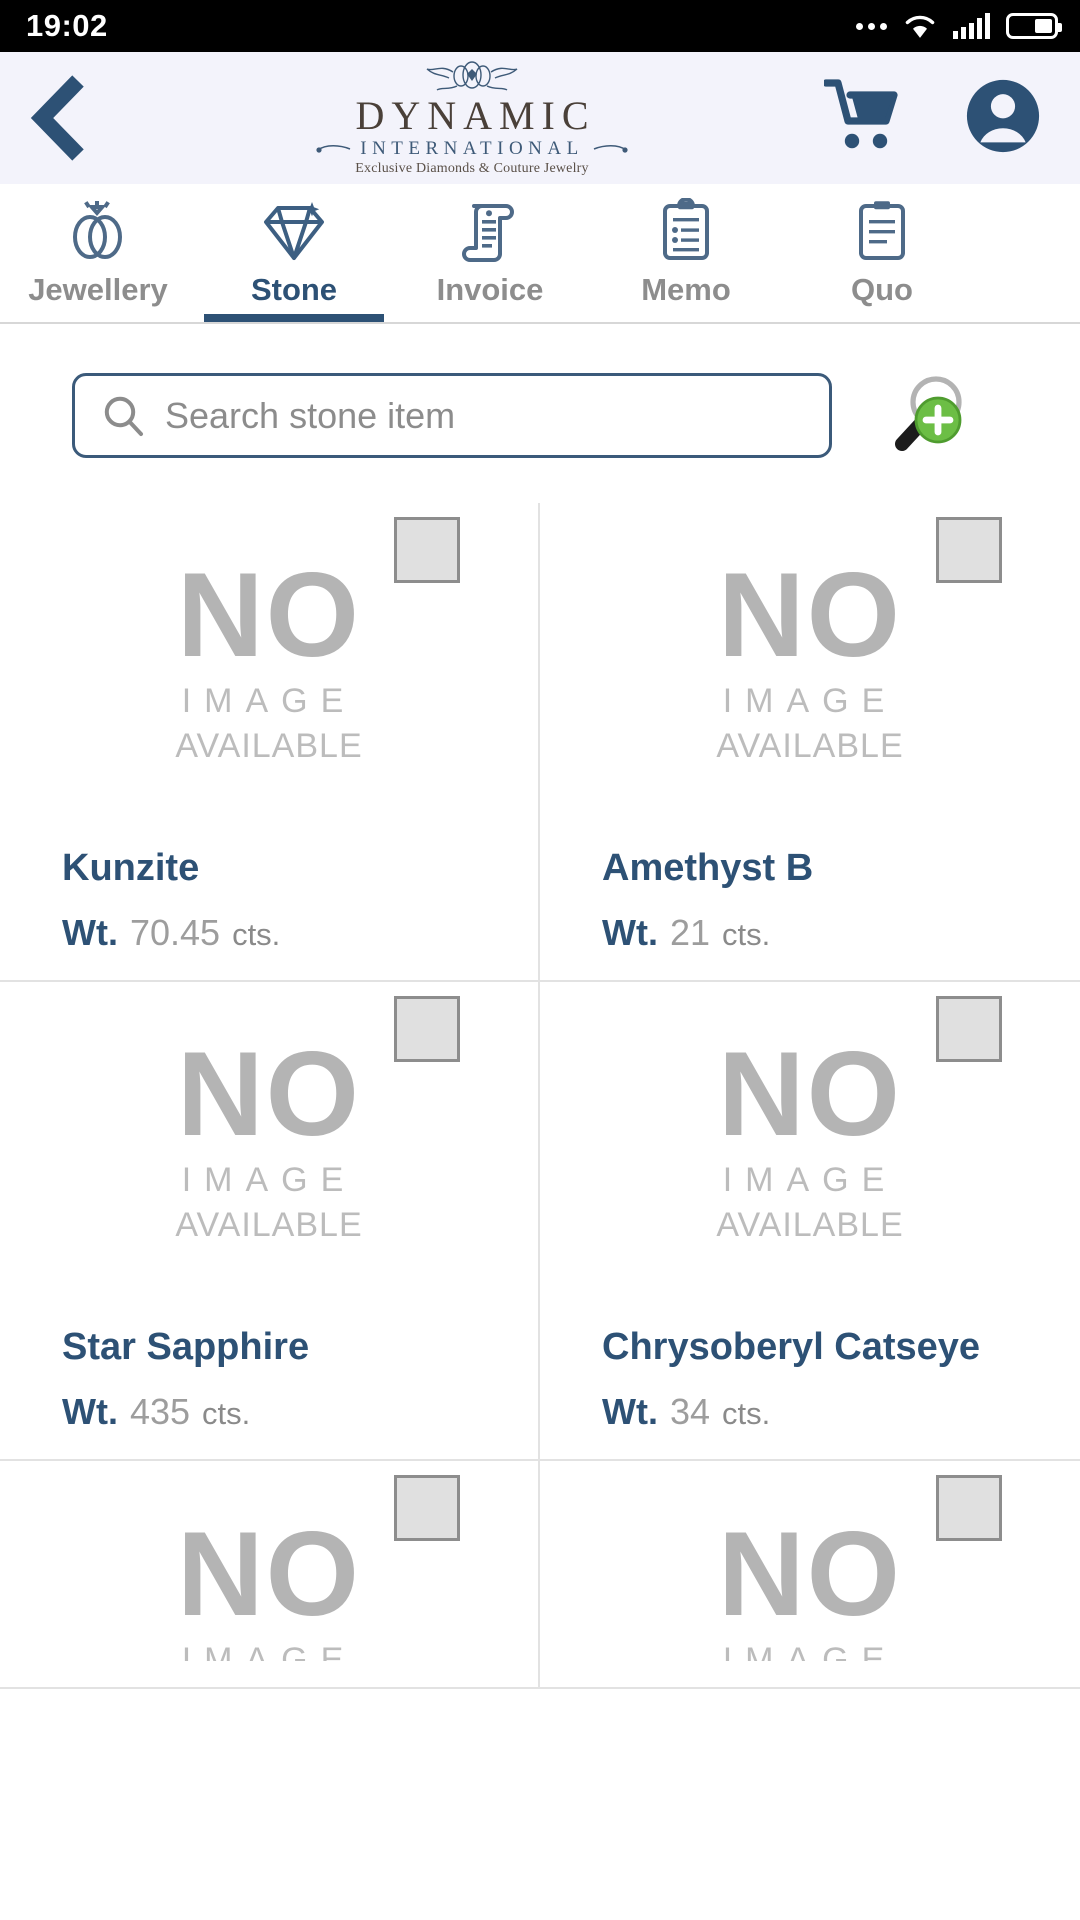 The width and height of the screenshot is (1080, 1920). What do you see at coordinates (98, 230) in the screenshot?
I see `rings-icon` at bounding box center [98, 230].